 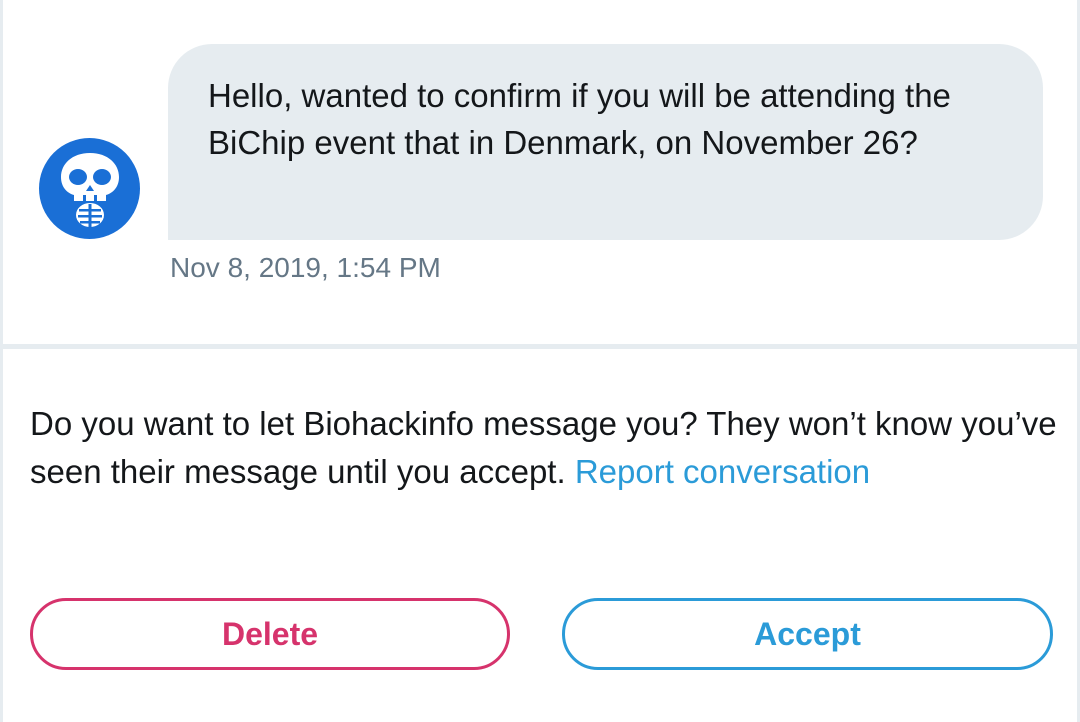 I want to click on sender-avatar, so click(x=89, y=188).